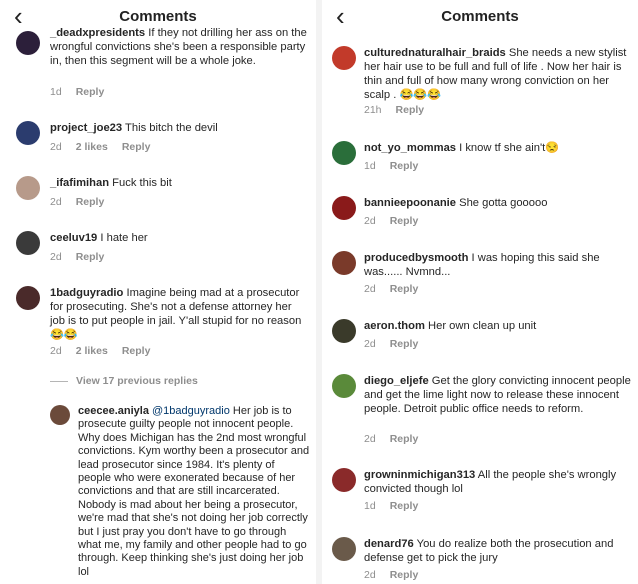 This screenshot has width=638, height=584. I want to click on comment-body: Fuck this bit, so click(142, 183).